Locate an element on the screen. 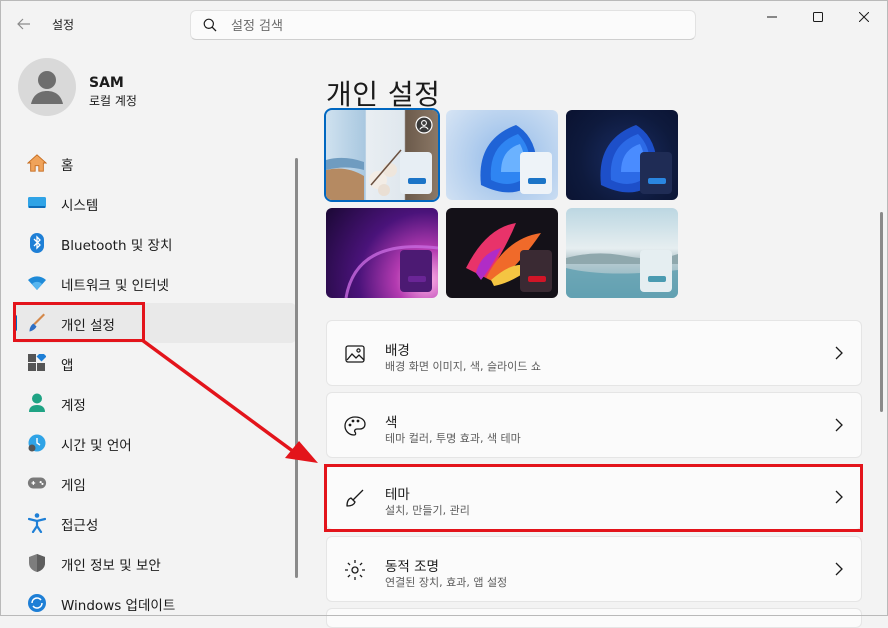  card-title: 동적 조명 is located at coordinates (412, 567).